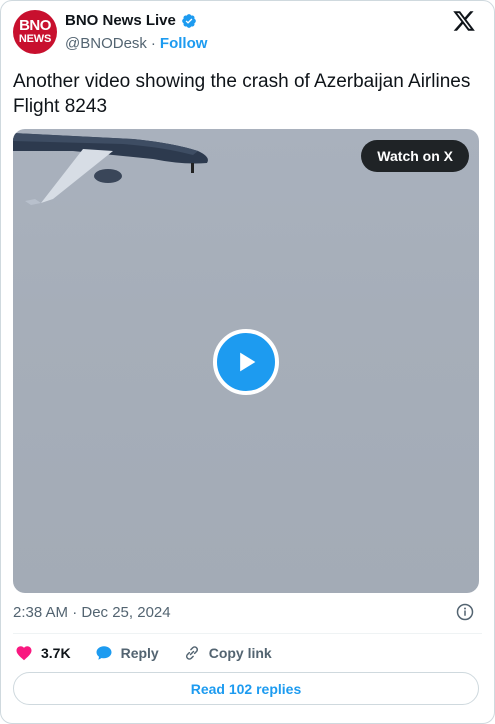 Image resolution: width=495 pixels, height=724 pixels. I want to click on play-button, so click(246, 362).